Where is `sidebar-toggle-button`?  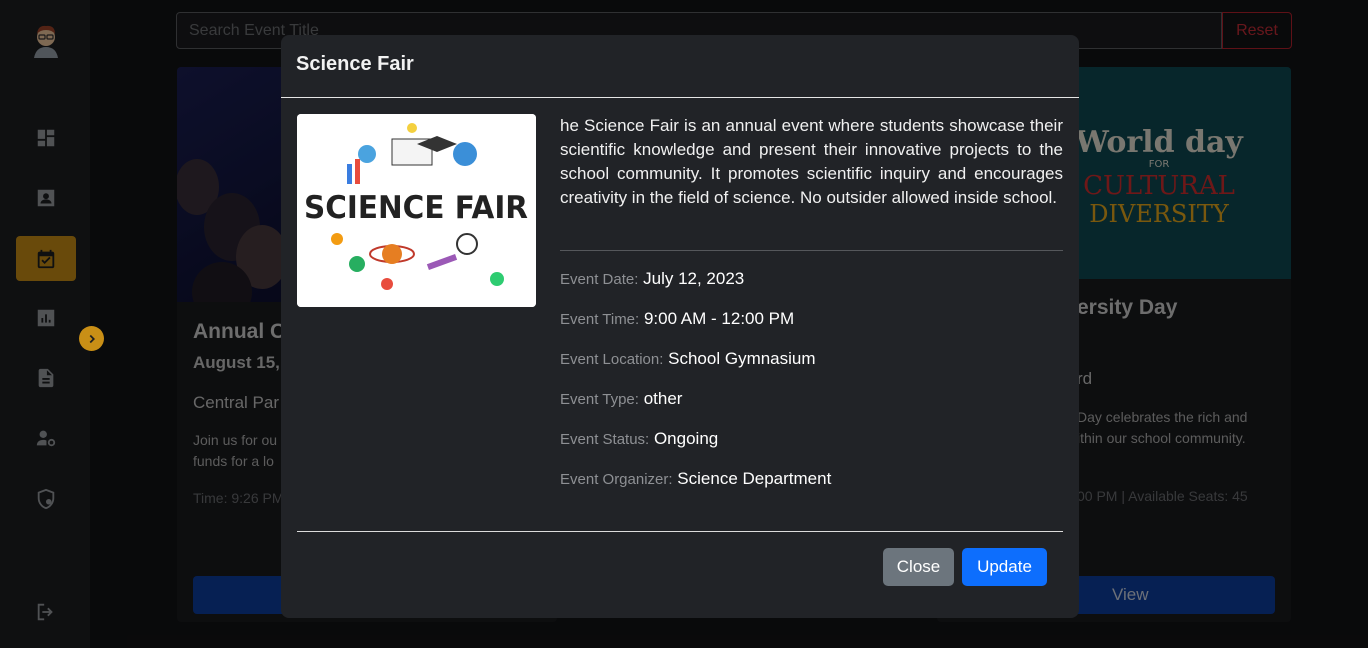
sidebar-toggle-button is located at coordinates (91, 338).